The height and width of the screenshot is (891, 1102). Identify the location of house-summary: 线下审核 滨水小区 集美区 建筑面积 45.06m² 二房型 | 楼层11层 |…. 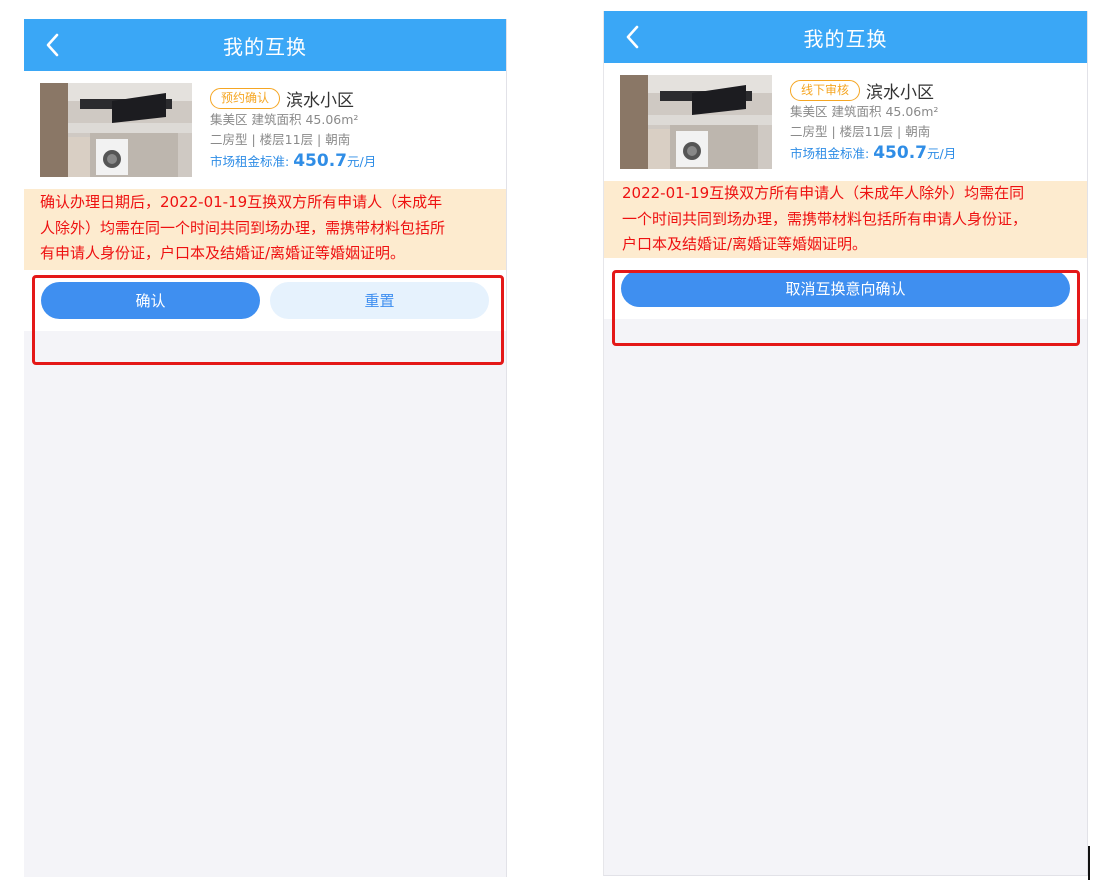
(845, 116).